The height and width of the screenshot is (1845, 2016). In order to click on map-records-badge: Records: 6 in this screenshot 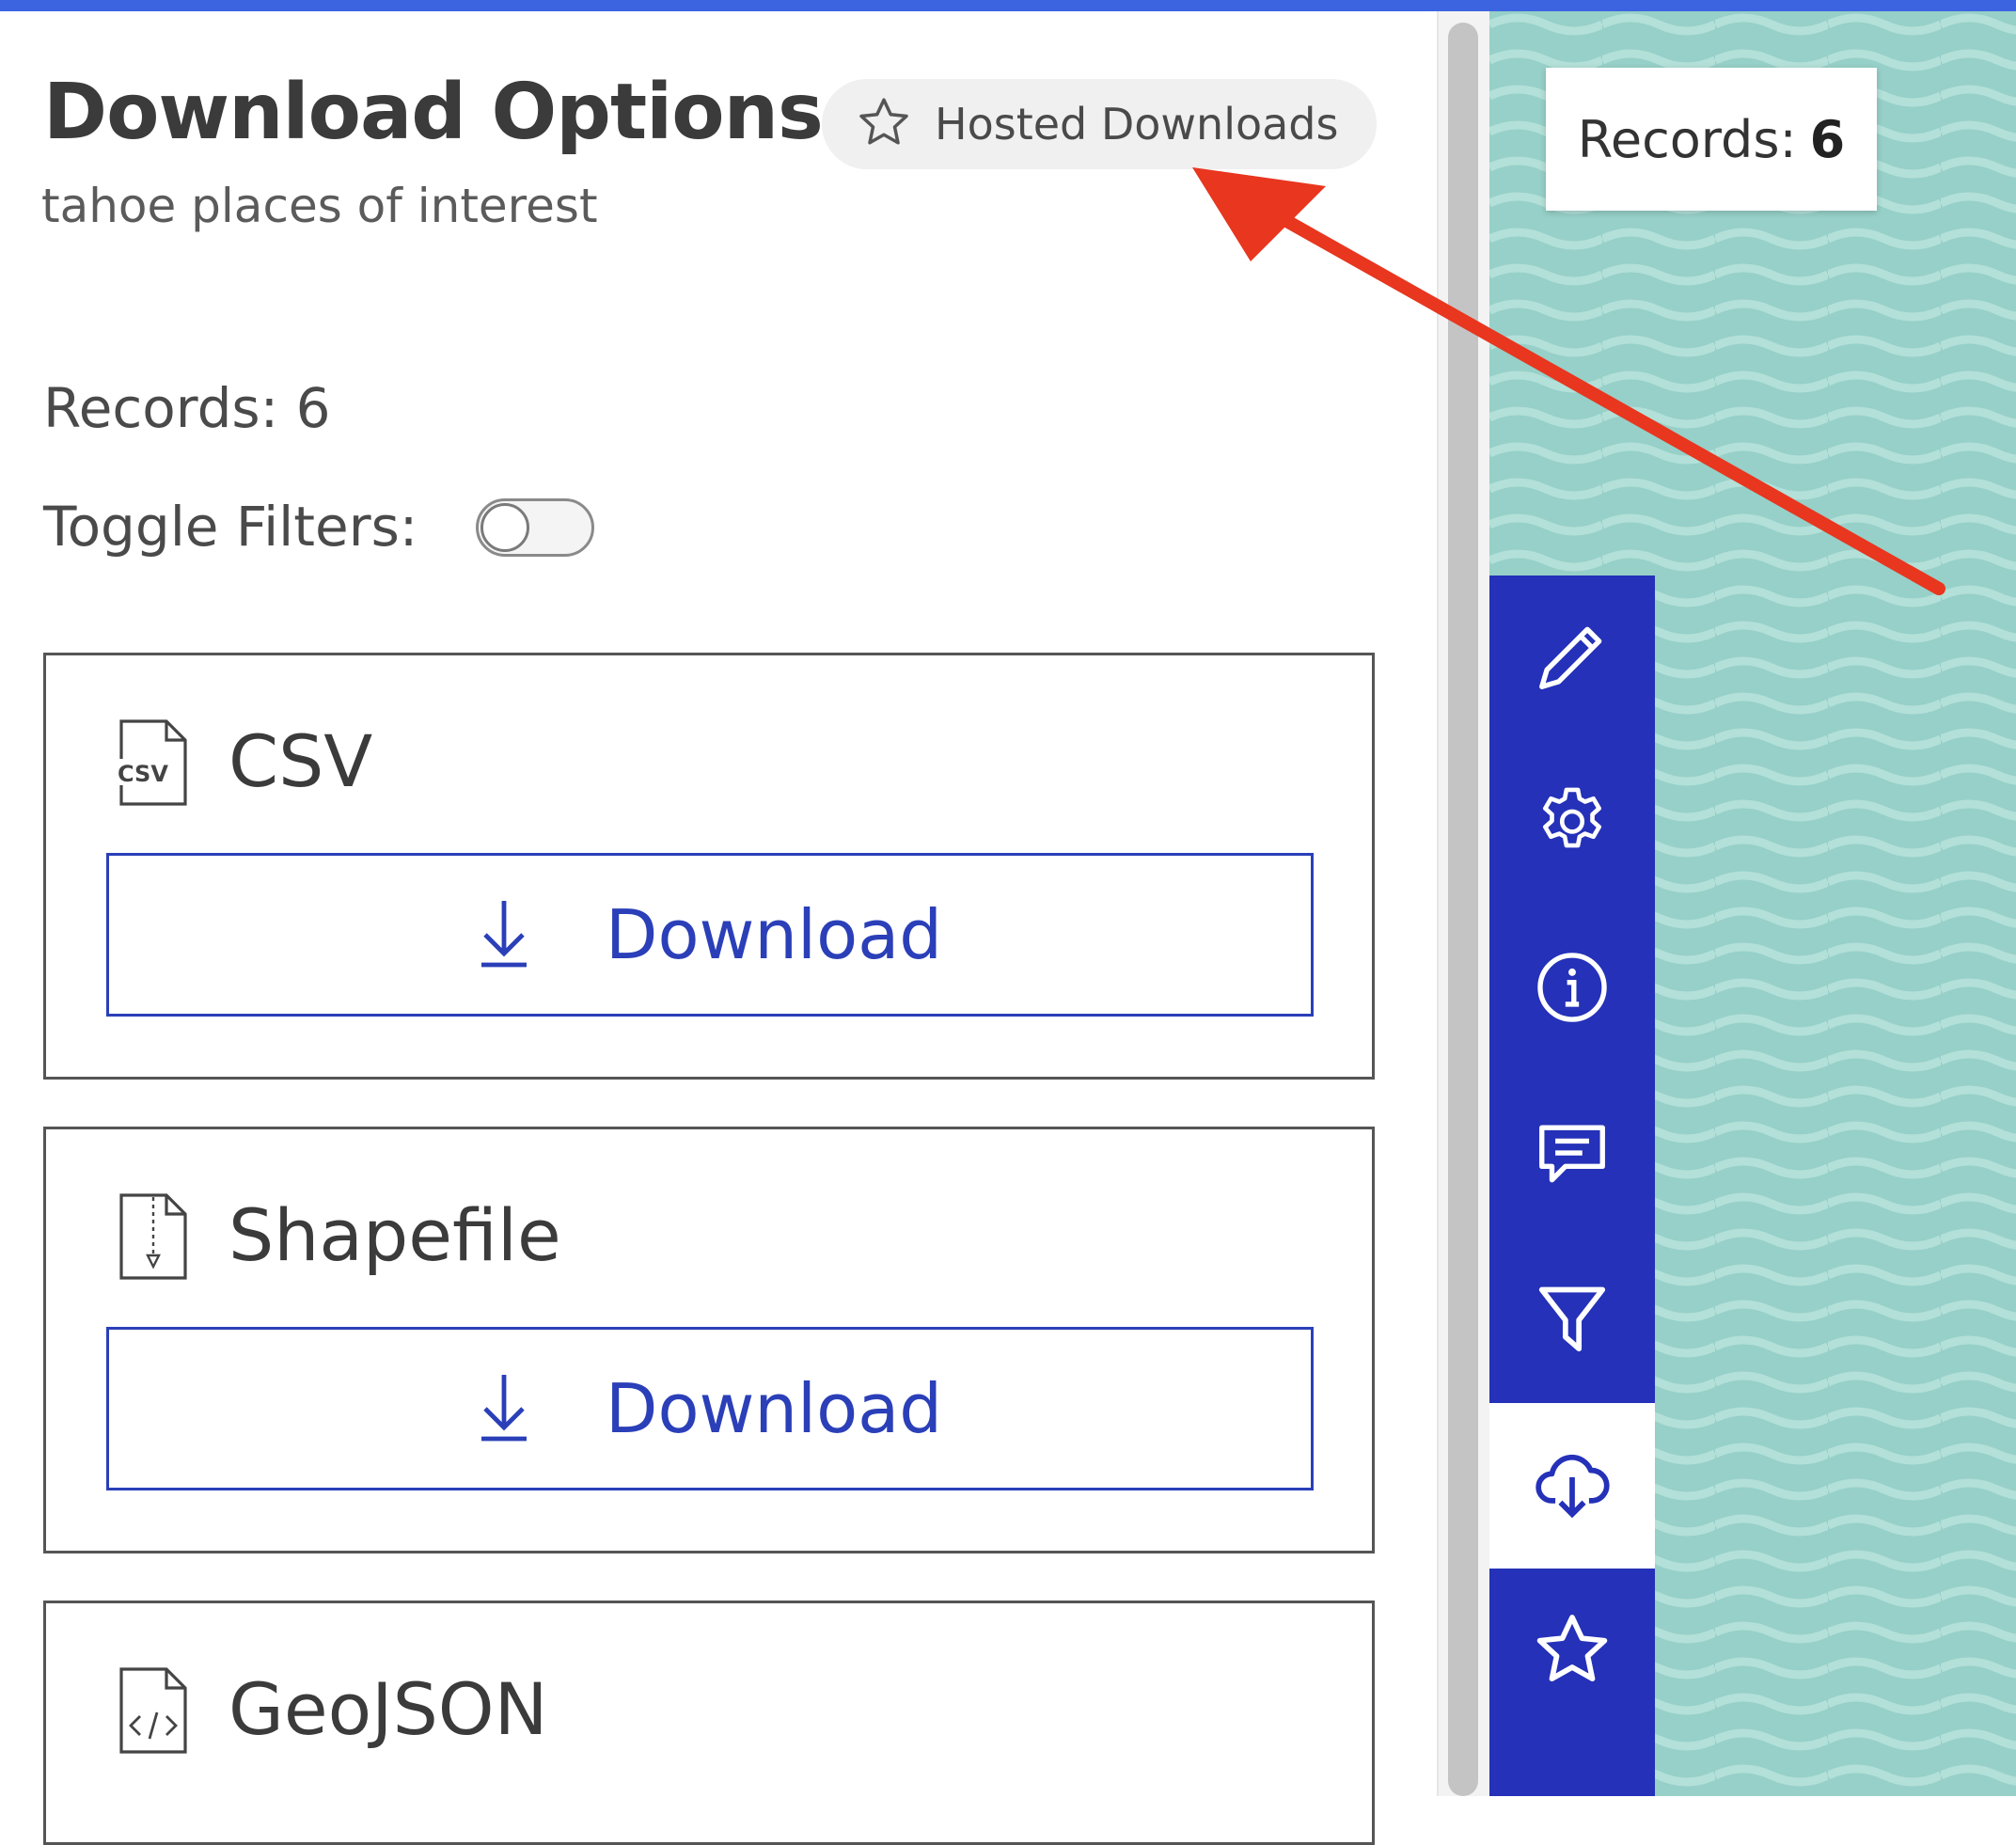, I will do `click(1712, 139)`.